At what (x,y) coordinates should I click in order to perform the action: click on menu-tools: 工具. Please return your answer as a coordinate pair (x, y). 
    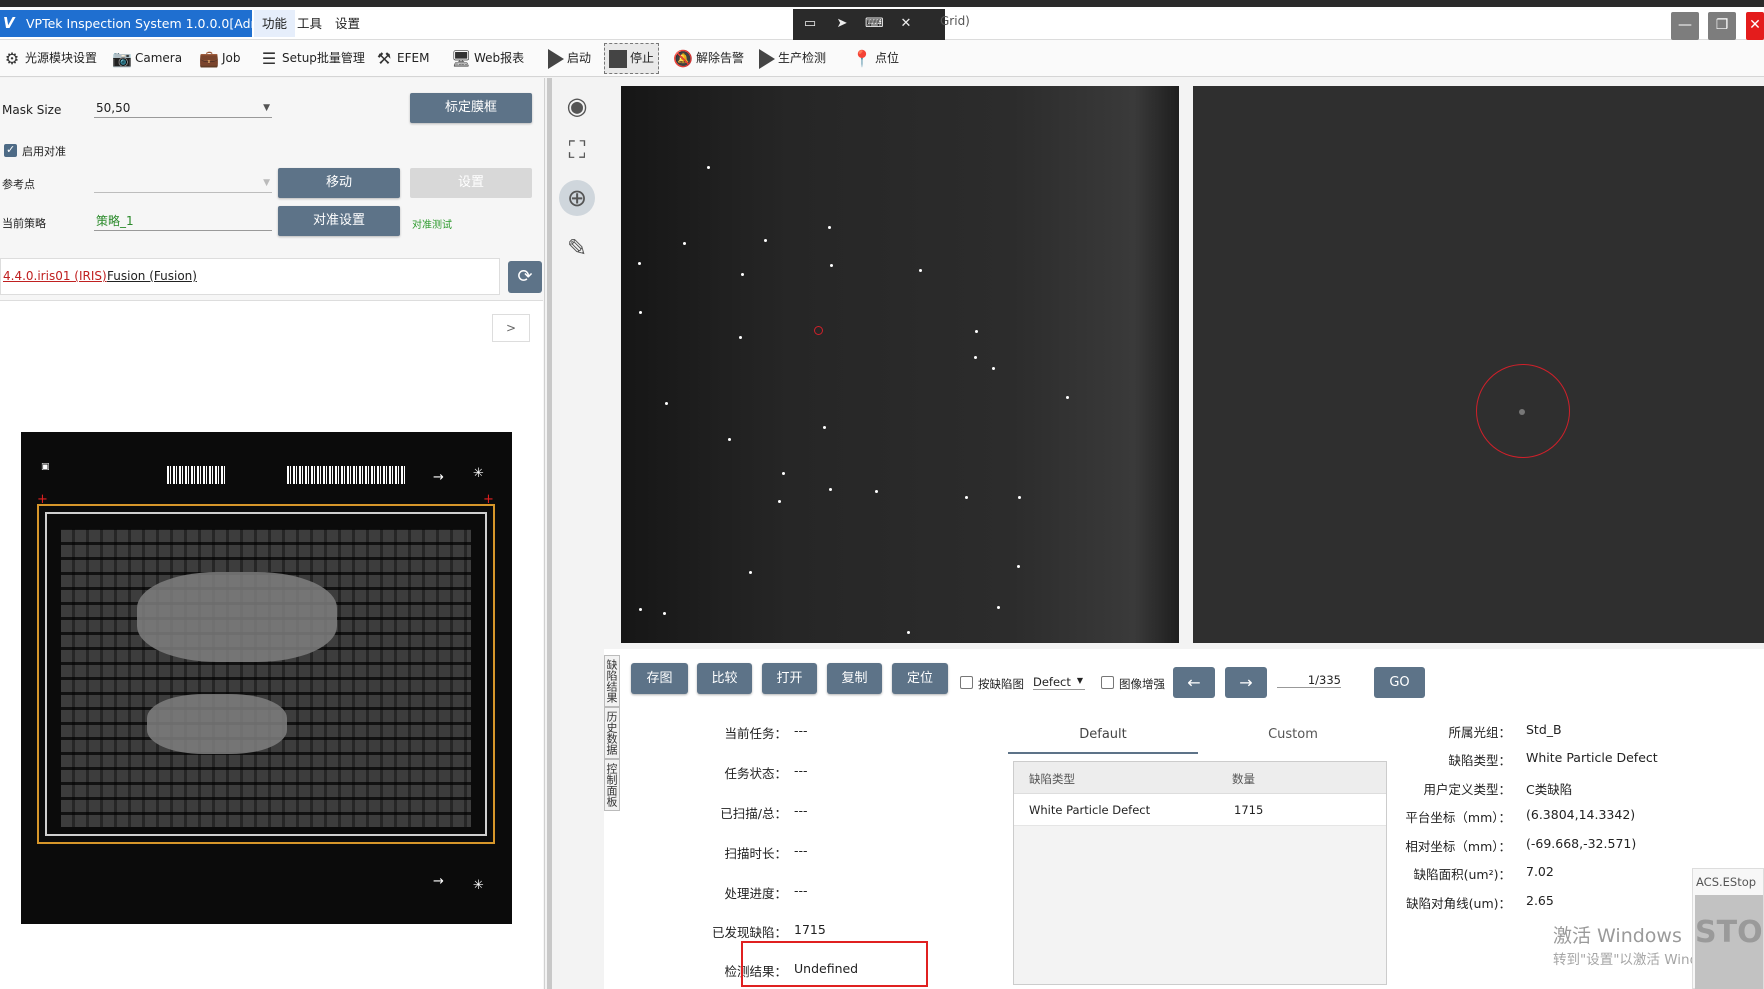
    Looking at the image, I should click on (309, 23).